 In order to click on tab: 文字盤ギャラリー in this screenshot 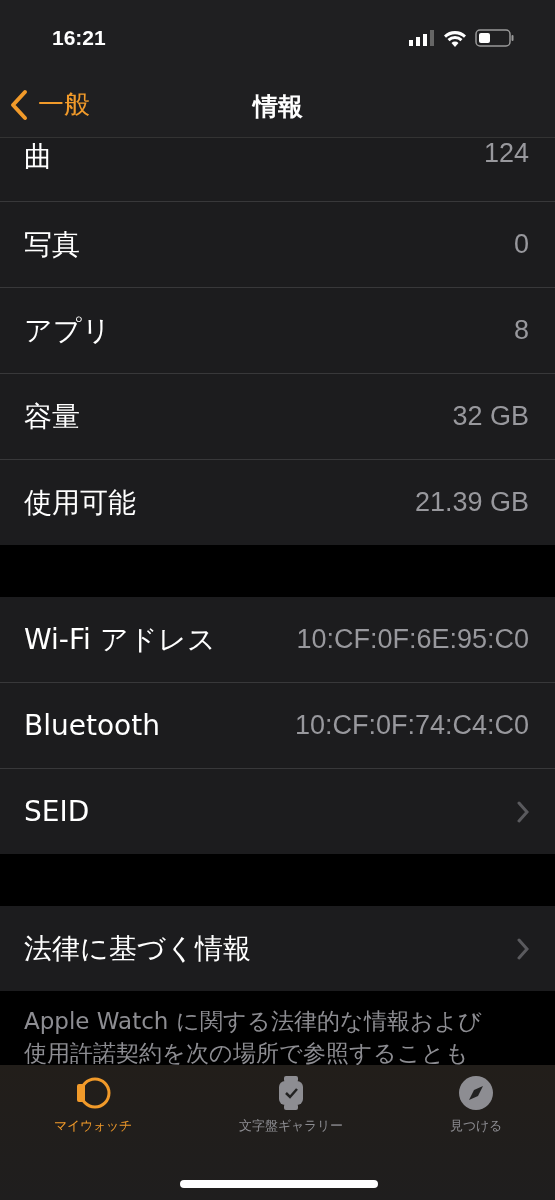, I will do `click(290, 1110)`.